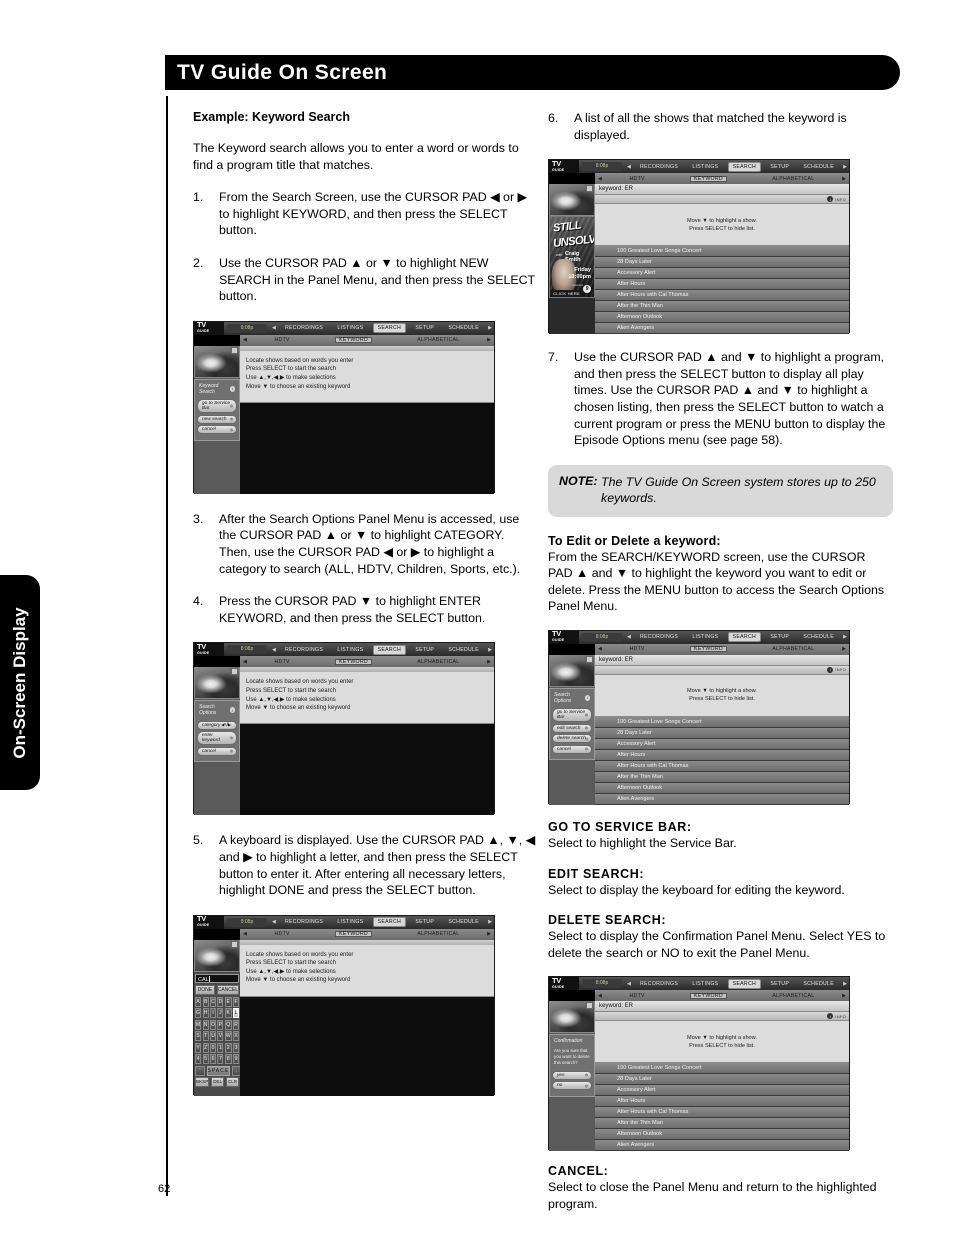  I want to click on keyboard-key-q: Q, so click(228, 1024).